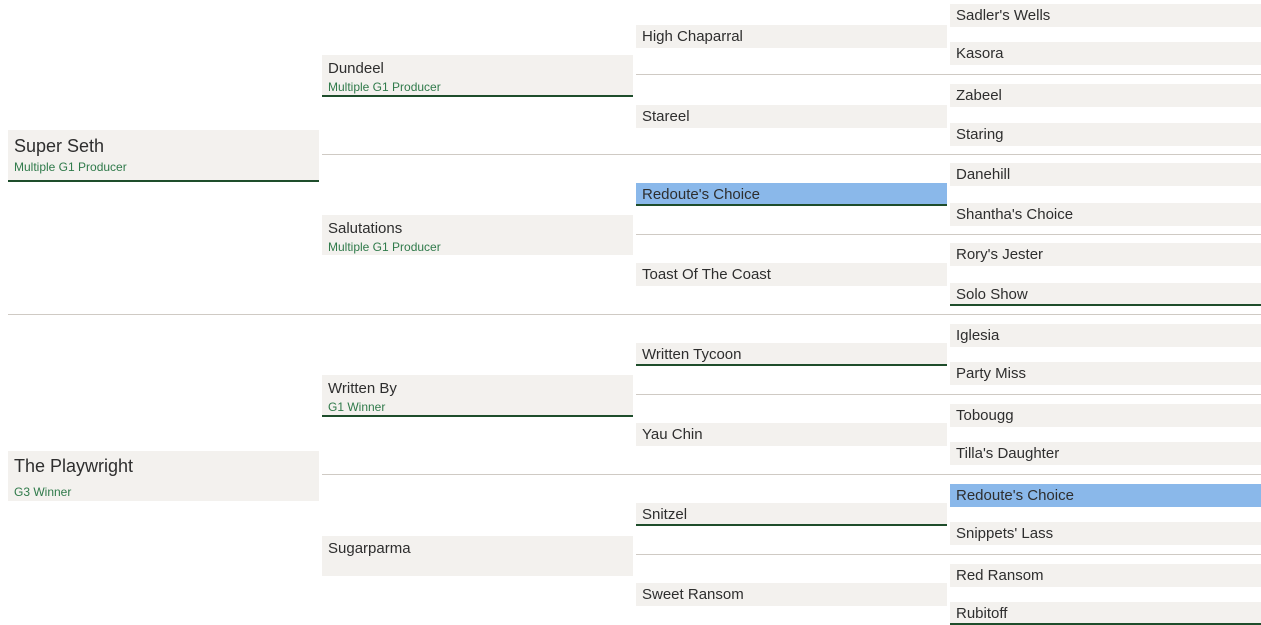  I want to click on pedigree-gen3-entry: Written Tycoon, so click(791, 354).